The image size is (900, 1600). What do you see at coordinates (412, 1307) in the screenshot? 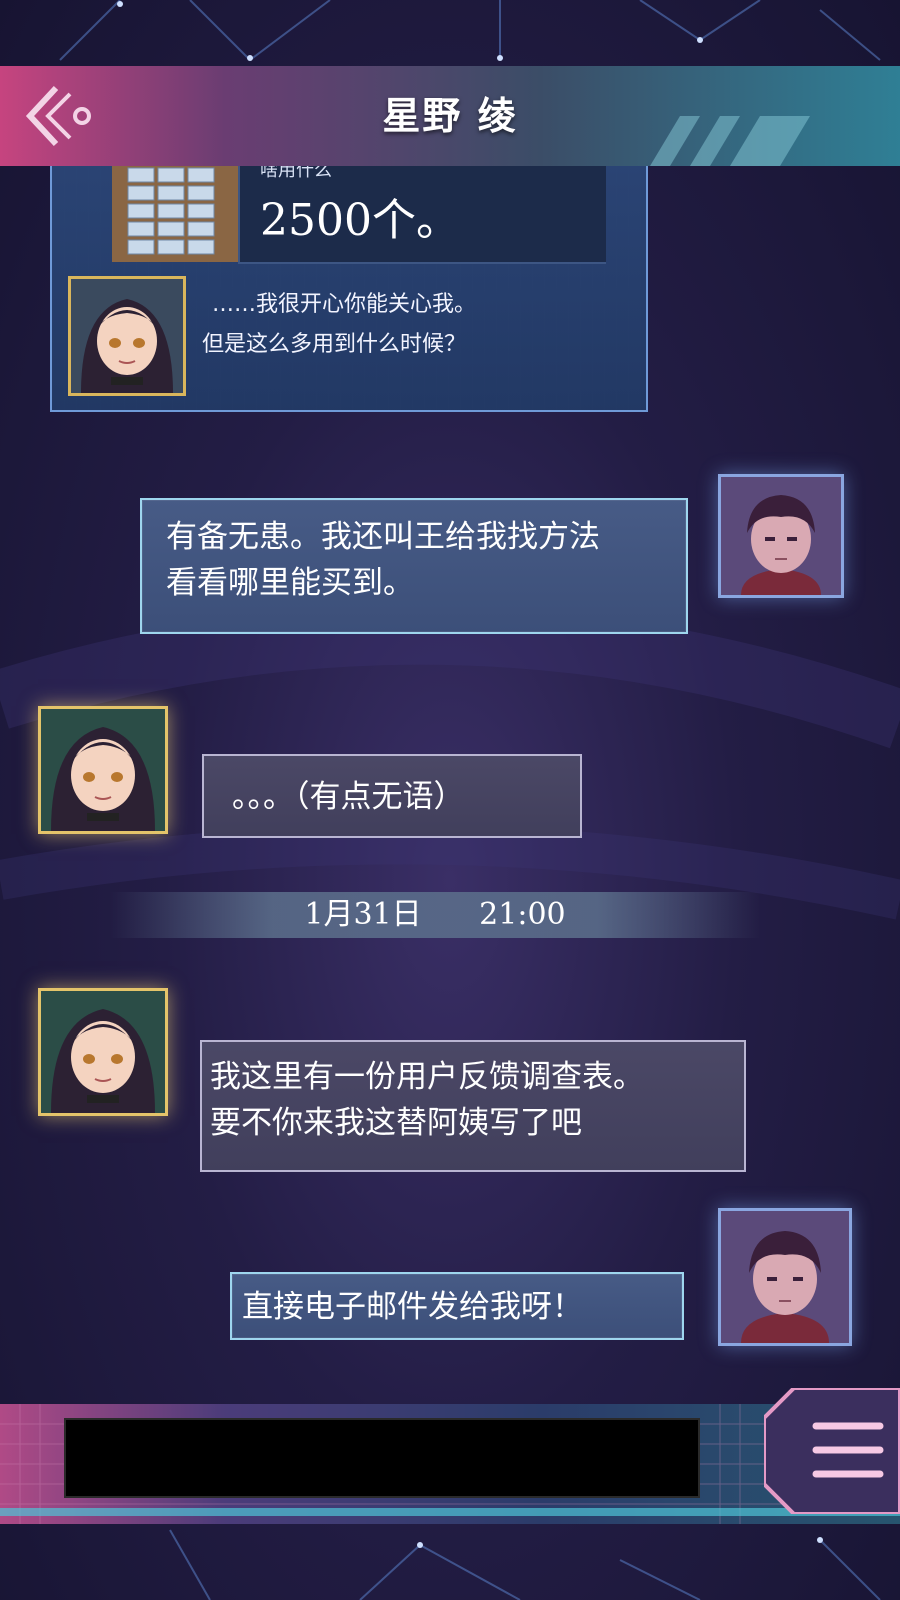
I see `message-line: 直接电子邮件发给我呀！` at bounding box center [412, 1307].